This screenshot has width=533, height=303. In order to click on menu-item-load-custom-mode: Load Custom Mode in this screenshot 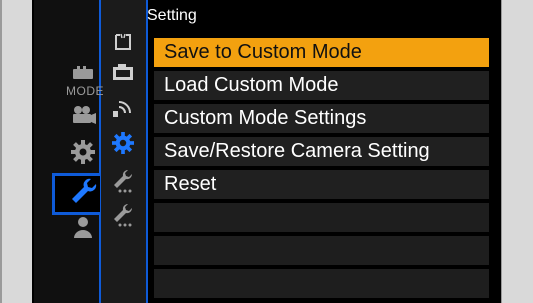, I will do `click(321, 85)`.